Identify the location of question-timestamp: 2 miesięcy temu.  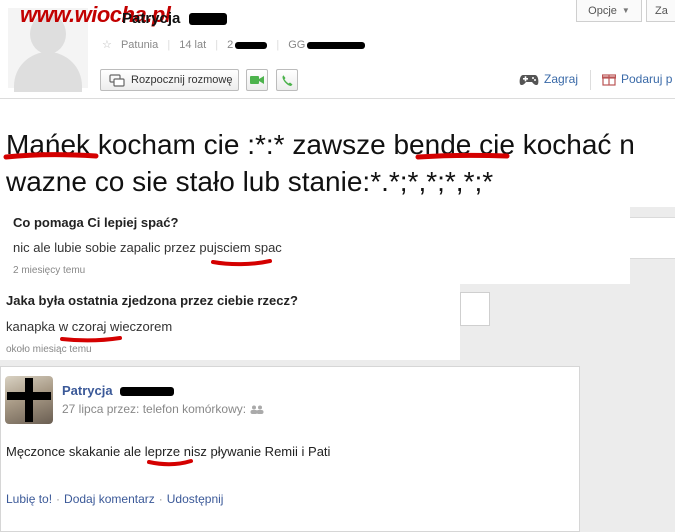
(49, 270).